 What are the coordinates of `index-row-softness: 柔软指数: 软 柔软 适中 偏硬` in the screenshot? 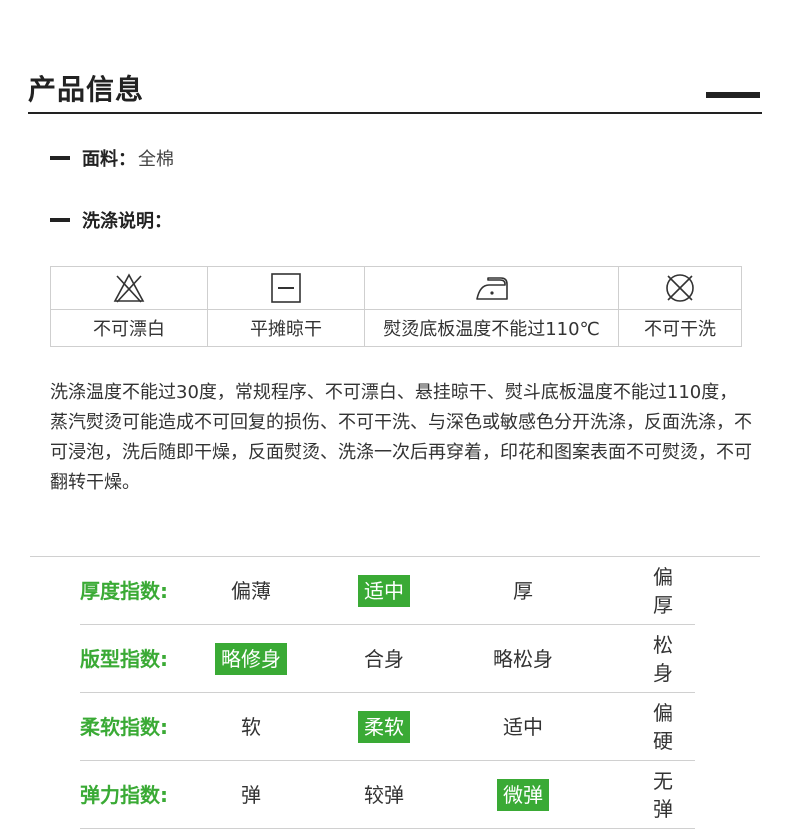 It's located at (387, 727).